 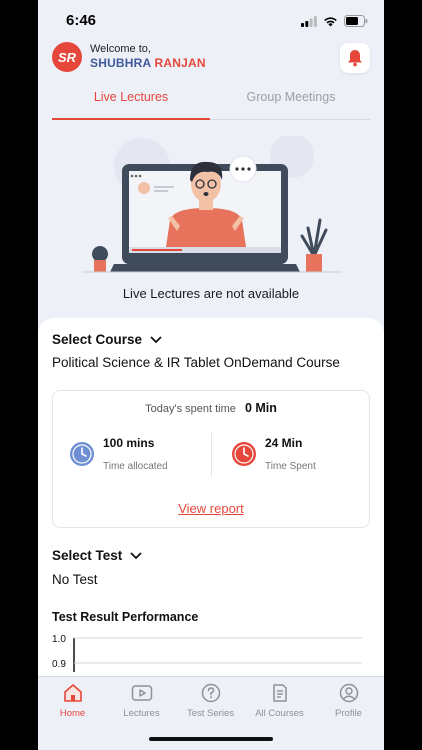 I want to click on todays-spent-time: Today's spent time 0 Min, so click(x=211, y=408).